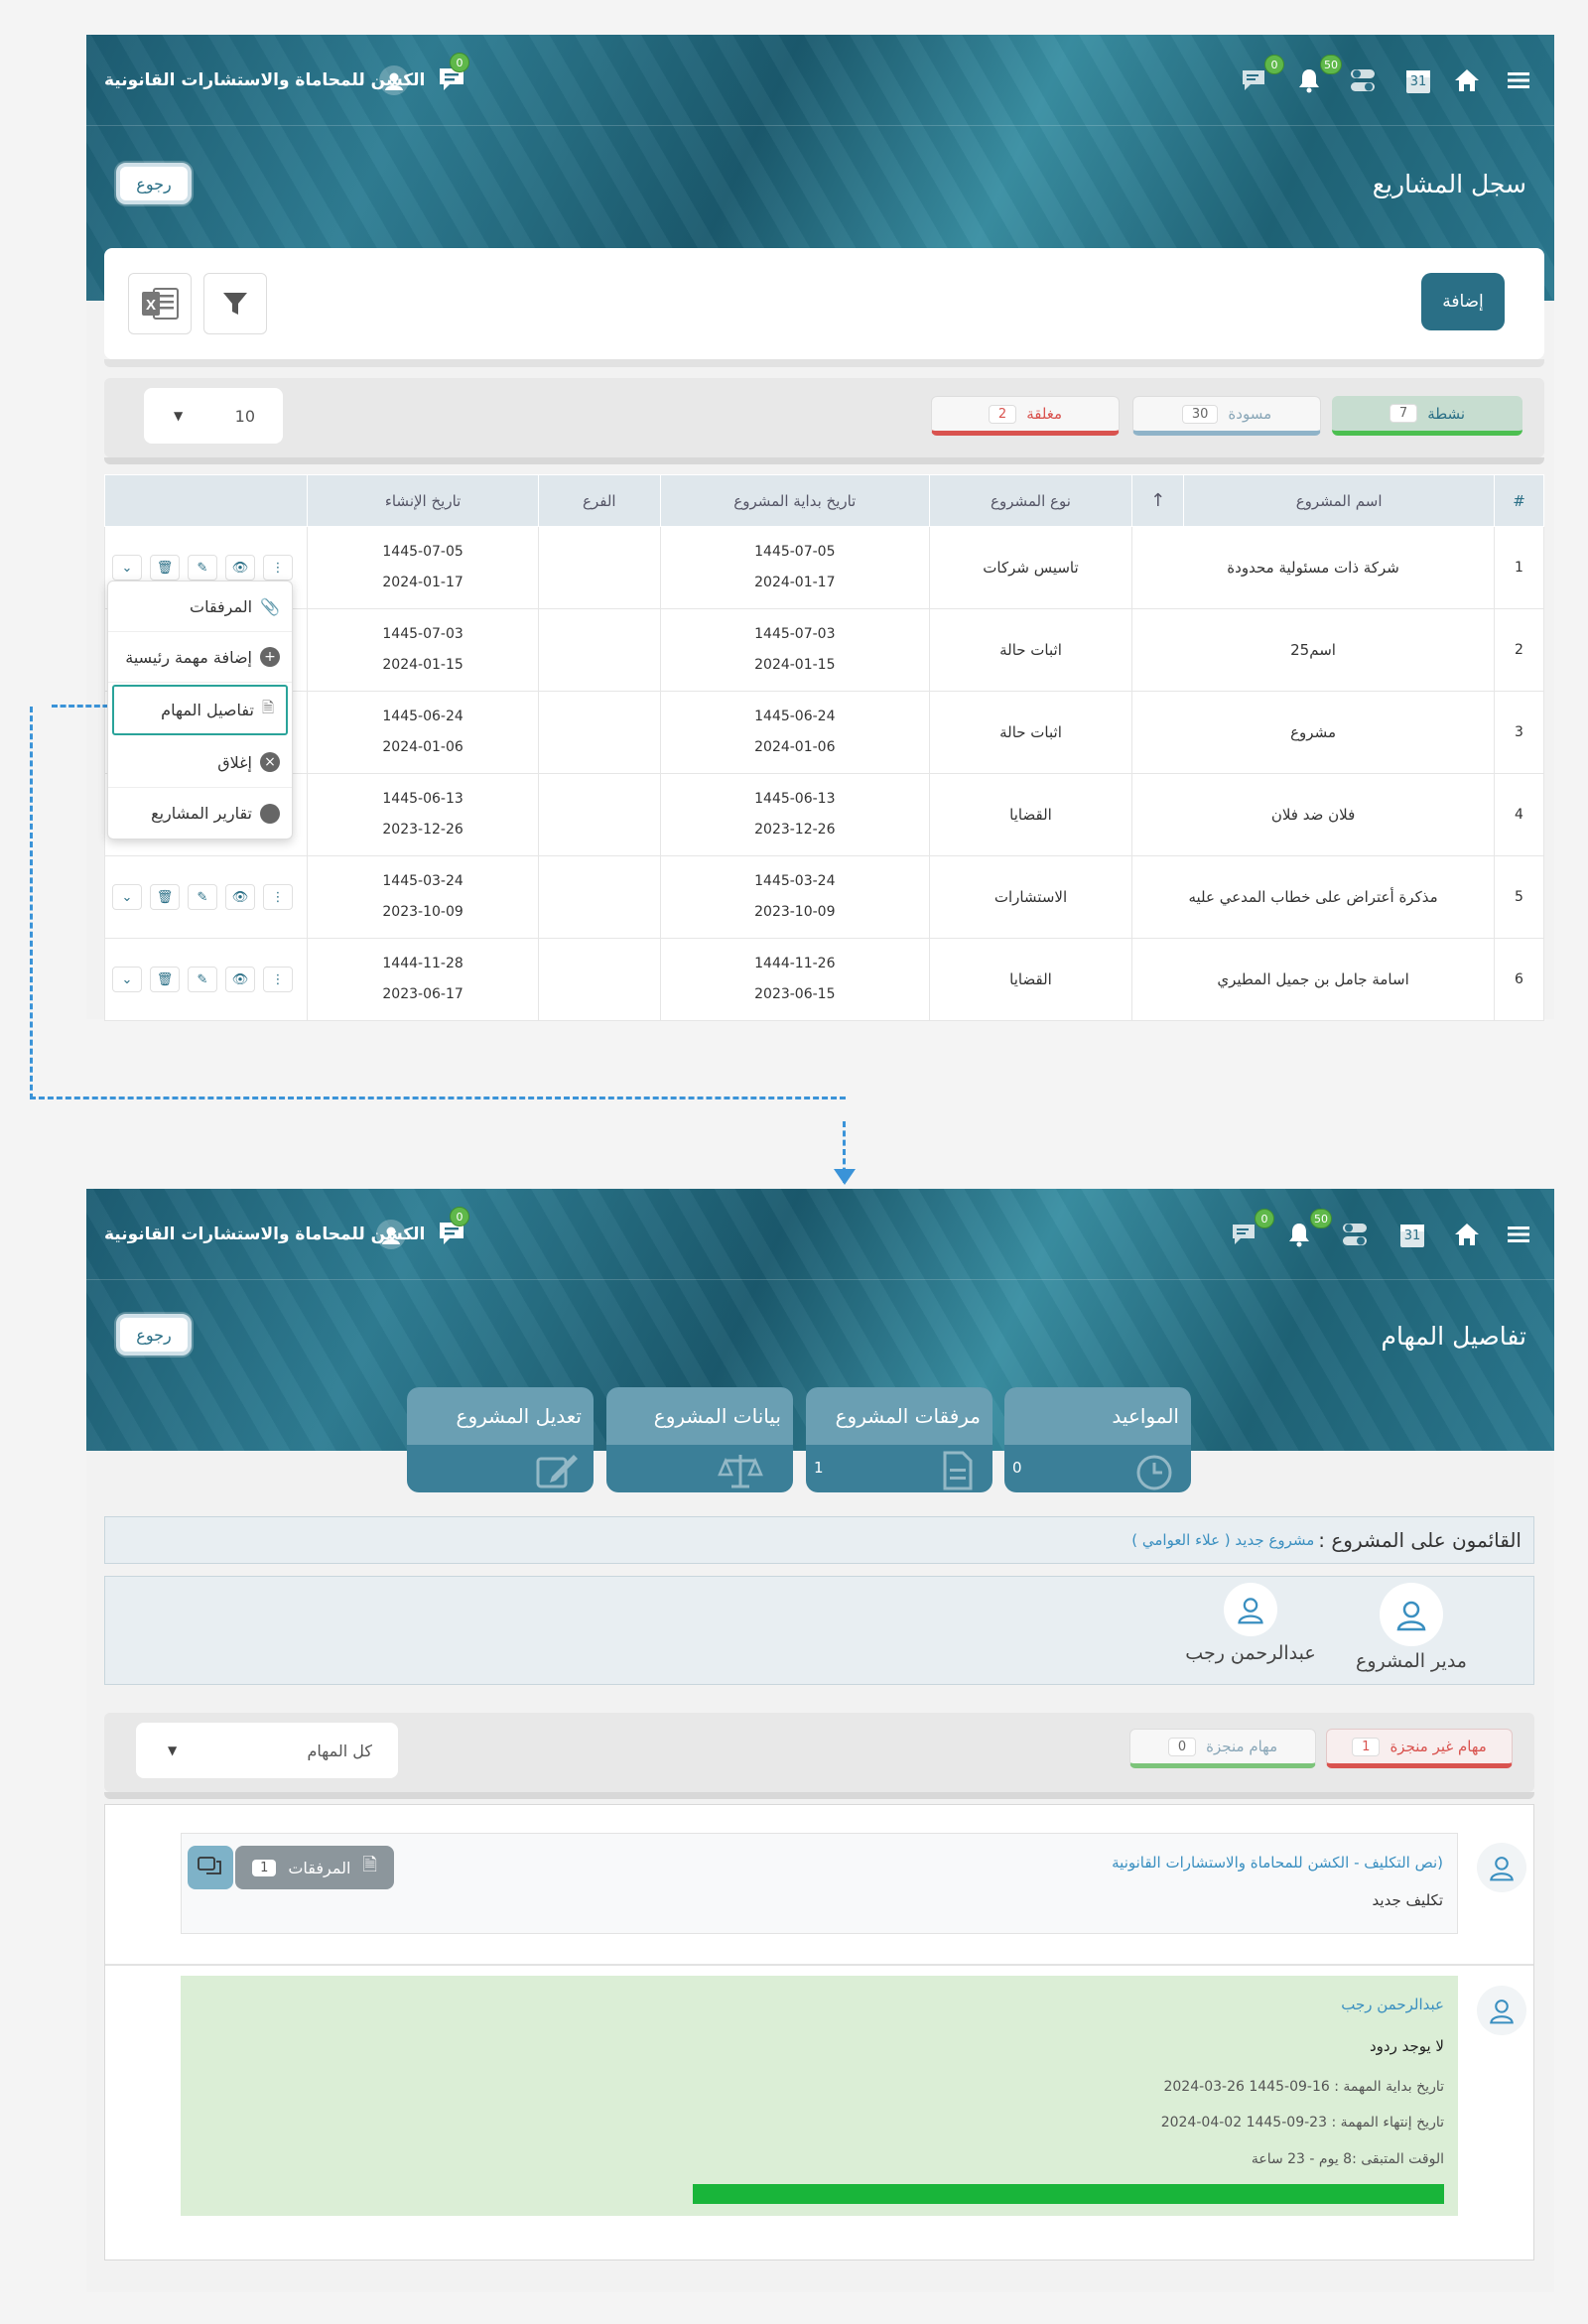 The height and width of the screenshot is (2324, 1588). I want to click on menu-item-attachments: 📎 المرفقات, so click(200, 606).